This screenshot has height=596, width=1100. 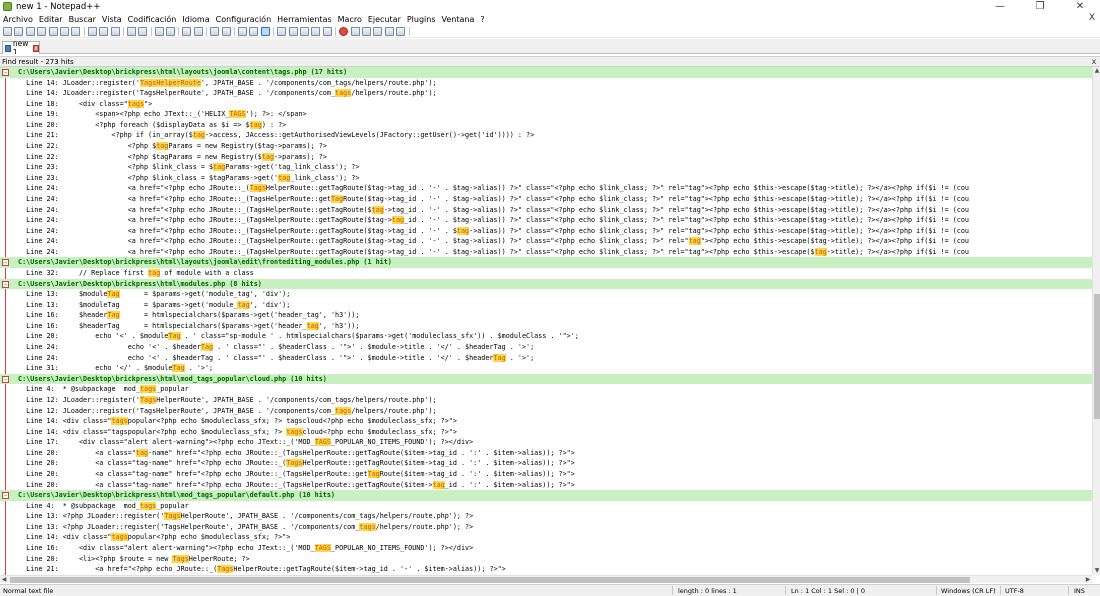 What do you see at coordinates (1014, 591) in the screenshot?
I see `status-encoding: UTF-8` at bounding box center [1014, 591].